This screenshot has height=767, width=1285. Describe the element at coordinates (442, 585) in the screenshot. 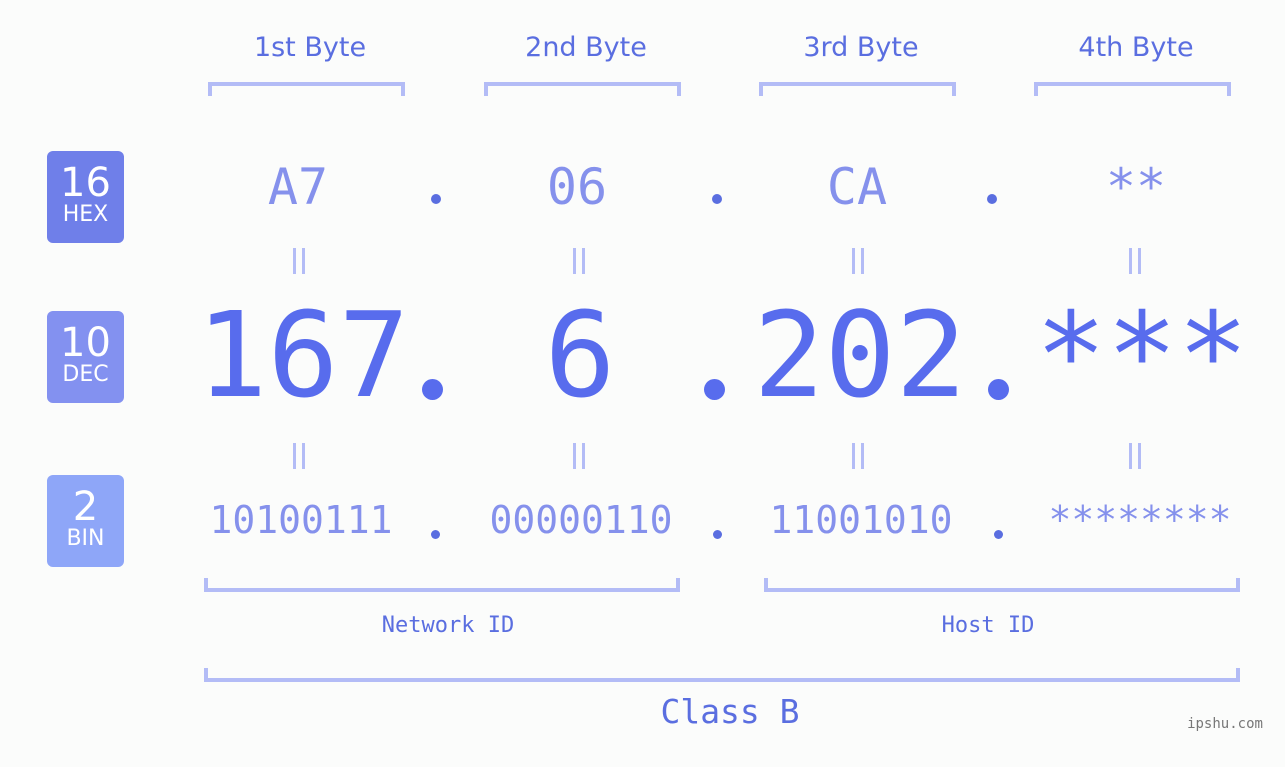

I see `network-id-bracket` at that location.